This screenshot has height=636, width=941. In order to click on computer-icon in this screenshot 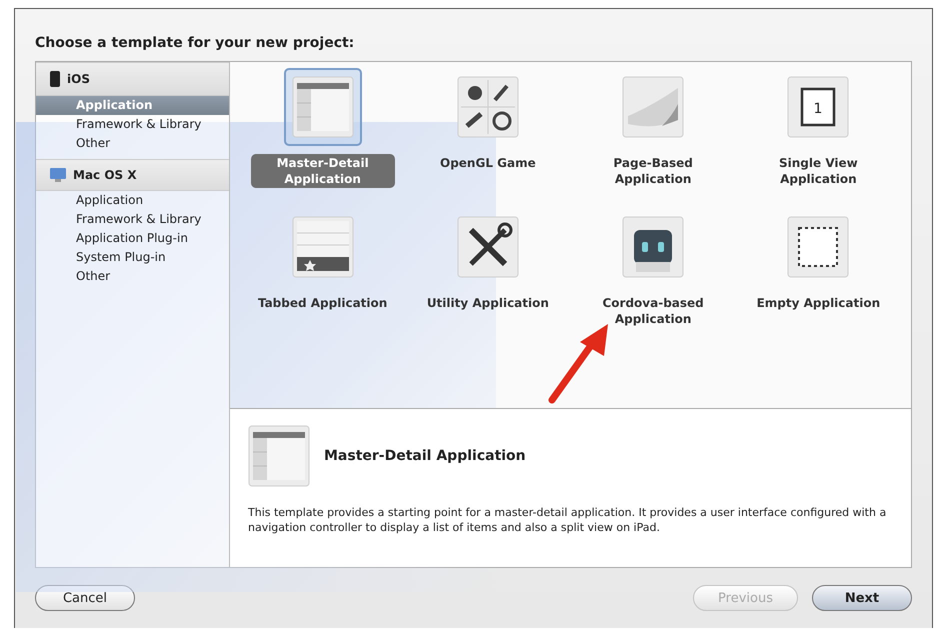, I will do `click(58, 175)`.